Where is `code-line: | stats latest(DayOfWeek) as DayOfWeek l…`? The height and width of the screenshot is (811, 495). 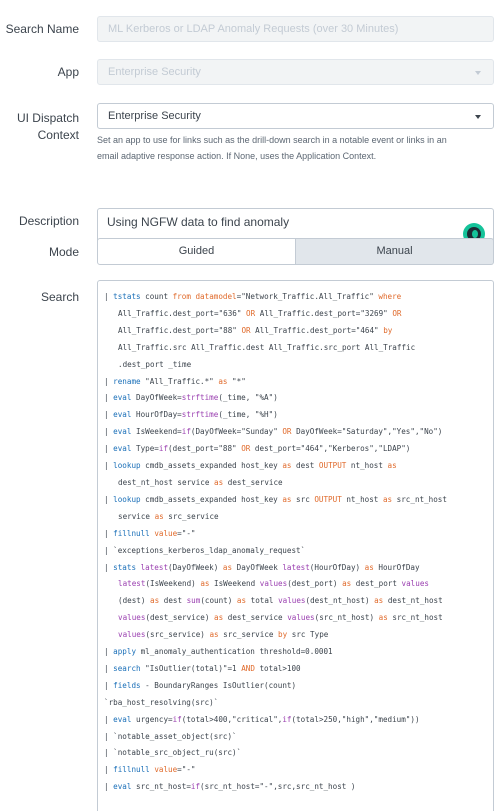 code-line: | stats latest(DayOfWeek) as DayOfWeek l… is located at coordinates (296, 568).